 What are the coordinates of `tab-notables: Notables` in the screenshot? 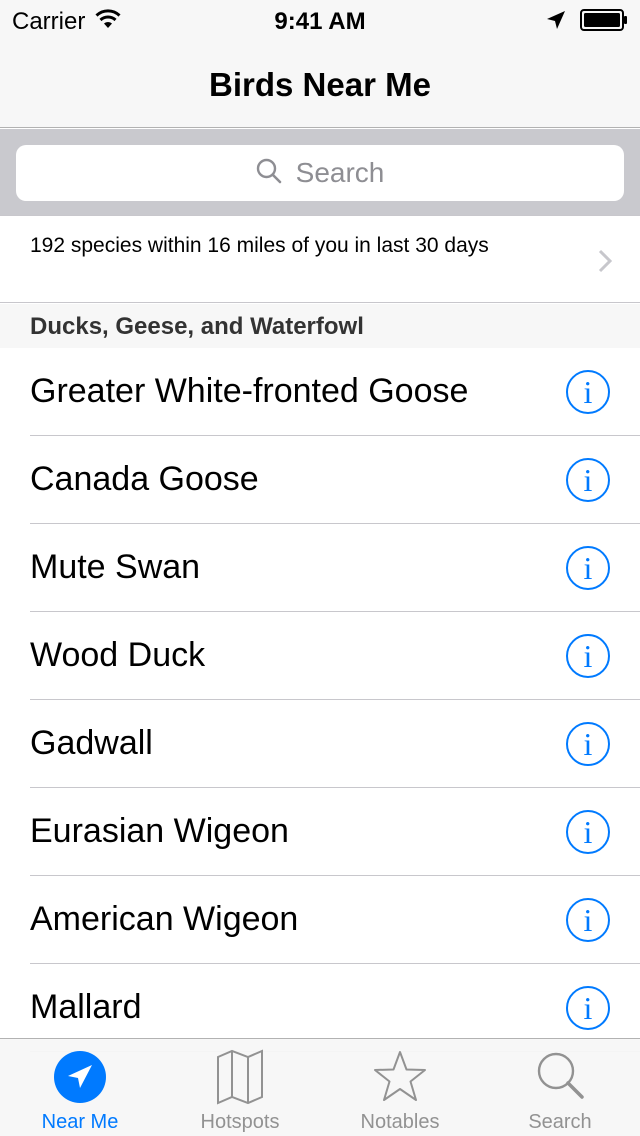 It's located at (400, 1087).